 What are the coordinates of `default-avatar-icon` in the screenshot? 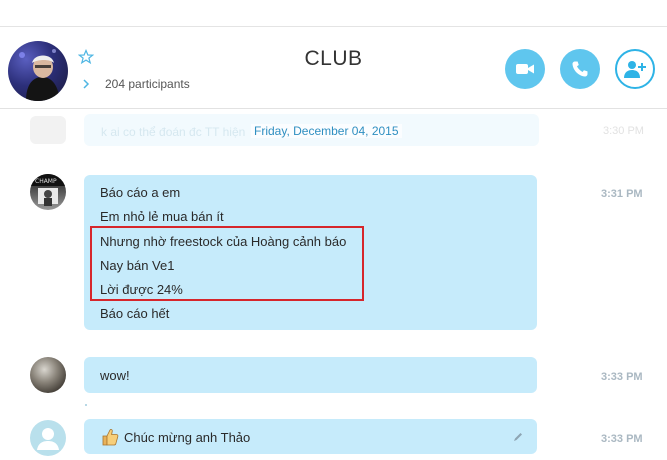 It's located at (48, 439).